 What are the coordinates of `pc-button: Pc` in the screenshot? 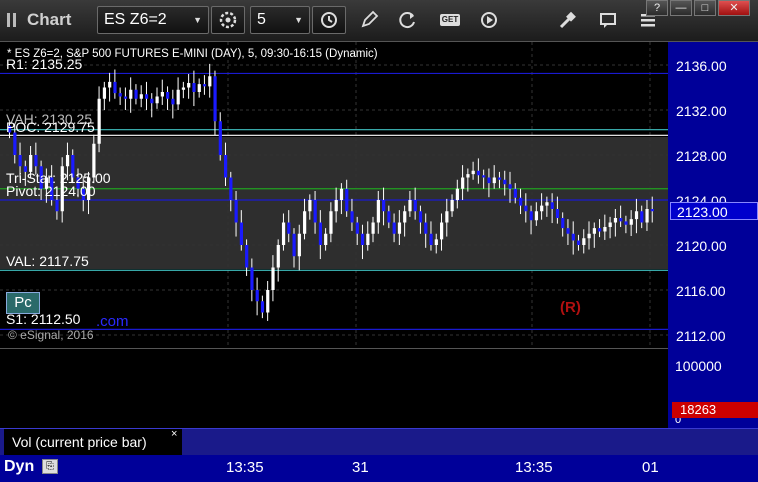 It's located at (23, 303).